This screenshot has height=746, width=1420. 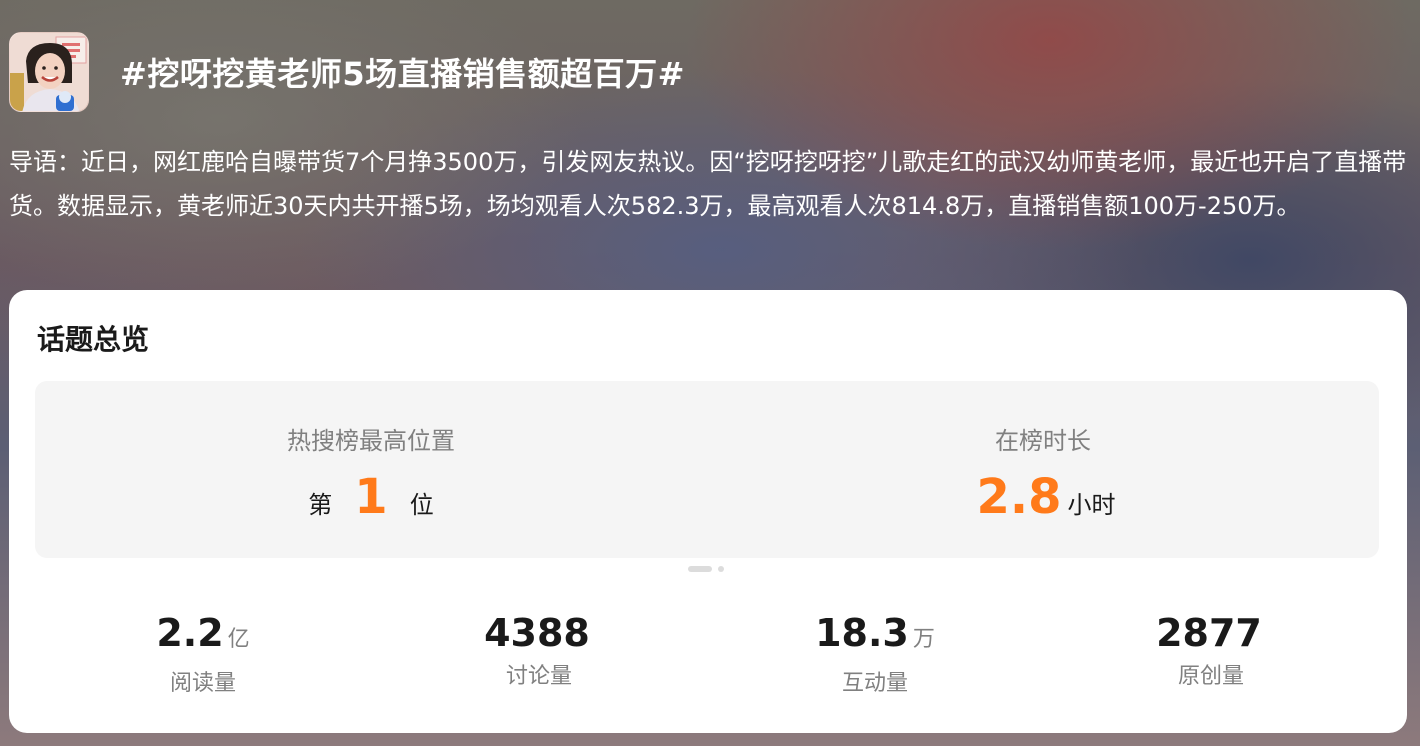 I want to click on stat-discussions: 4388 讨论量, so click(x=539, y=655).